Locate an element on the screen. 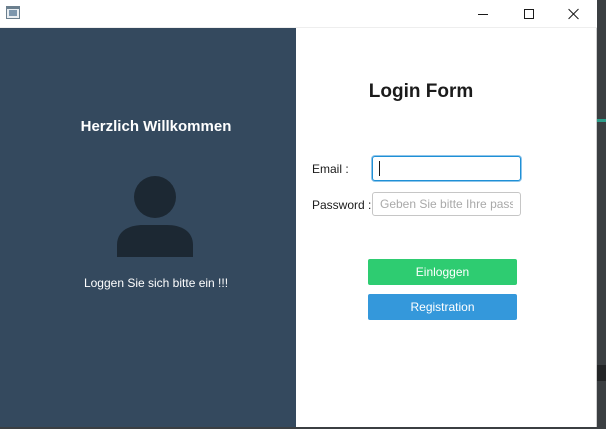  password-field is located at coordinates (446, 204).